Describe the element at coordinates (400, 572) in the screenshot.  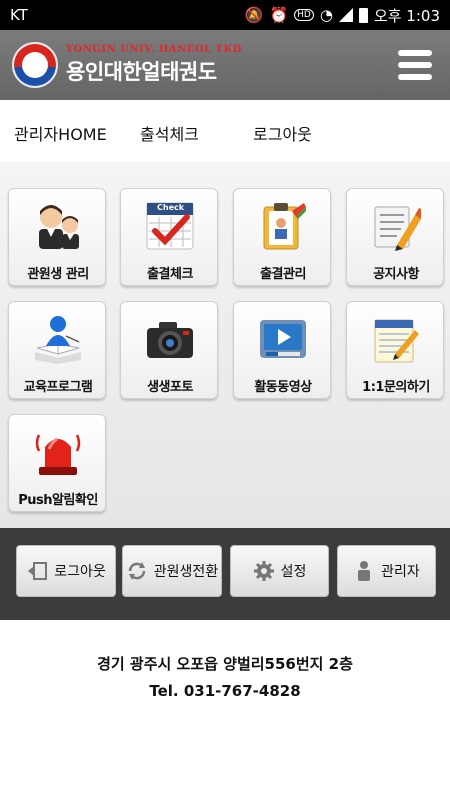
I see `admin-button-label: 관리자` at that location.